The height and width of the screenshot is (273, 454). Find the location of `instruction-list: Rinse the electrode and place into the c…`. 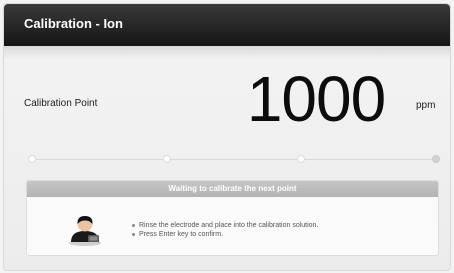

instruction-list: Rinse the electrode and place into the c… is located at coordinates (224, 230).